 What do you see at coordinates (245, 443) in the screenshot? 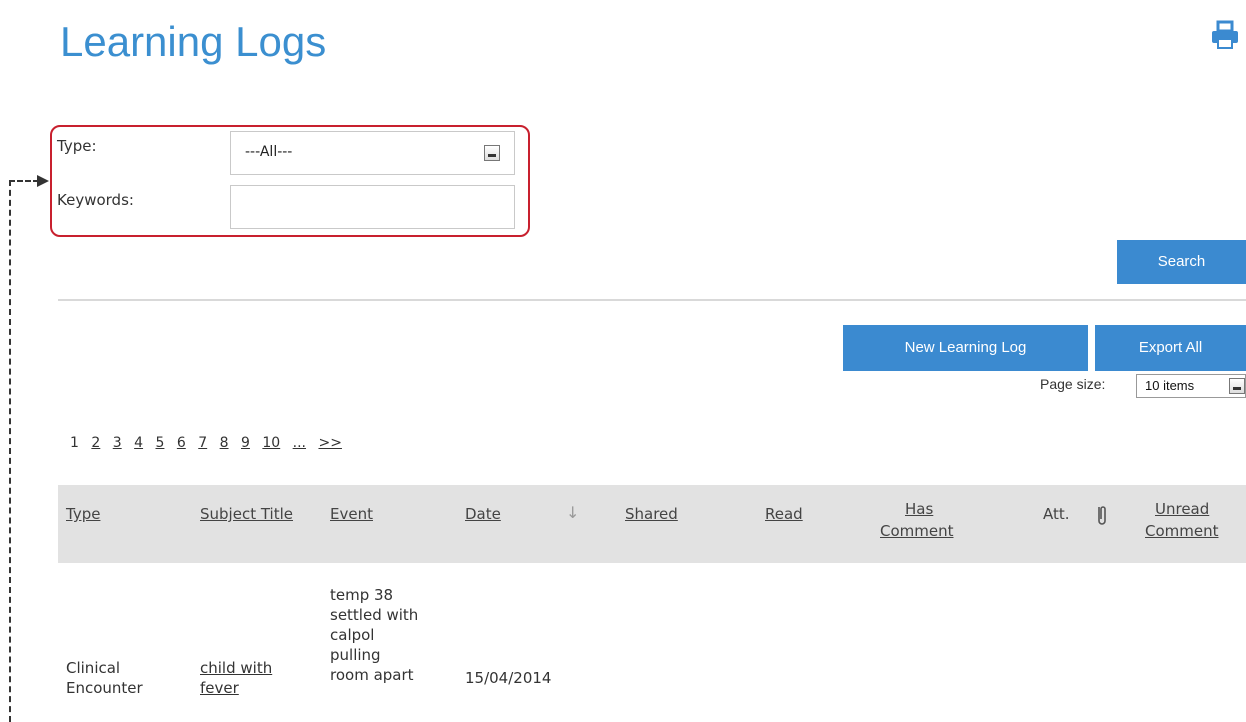
I see `page-link: 9` at bounding box center [245, 443].